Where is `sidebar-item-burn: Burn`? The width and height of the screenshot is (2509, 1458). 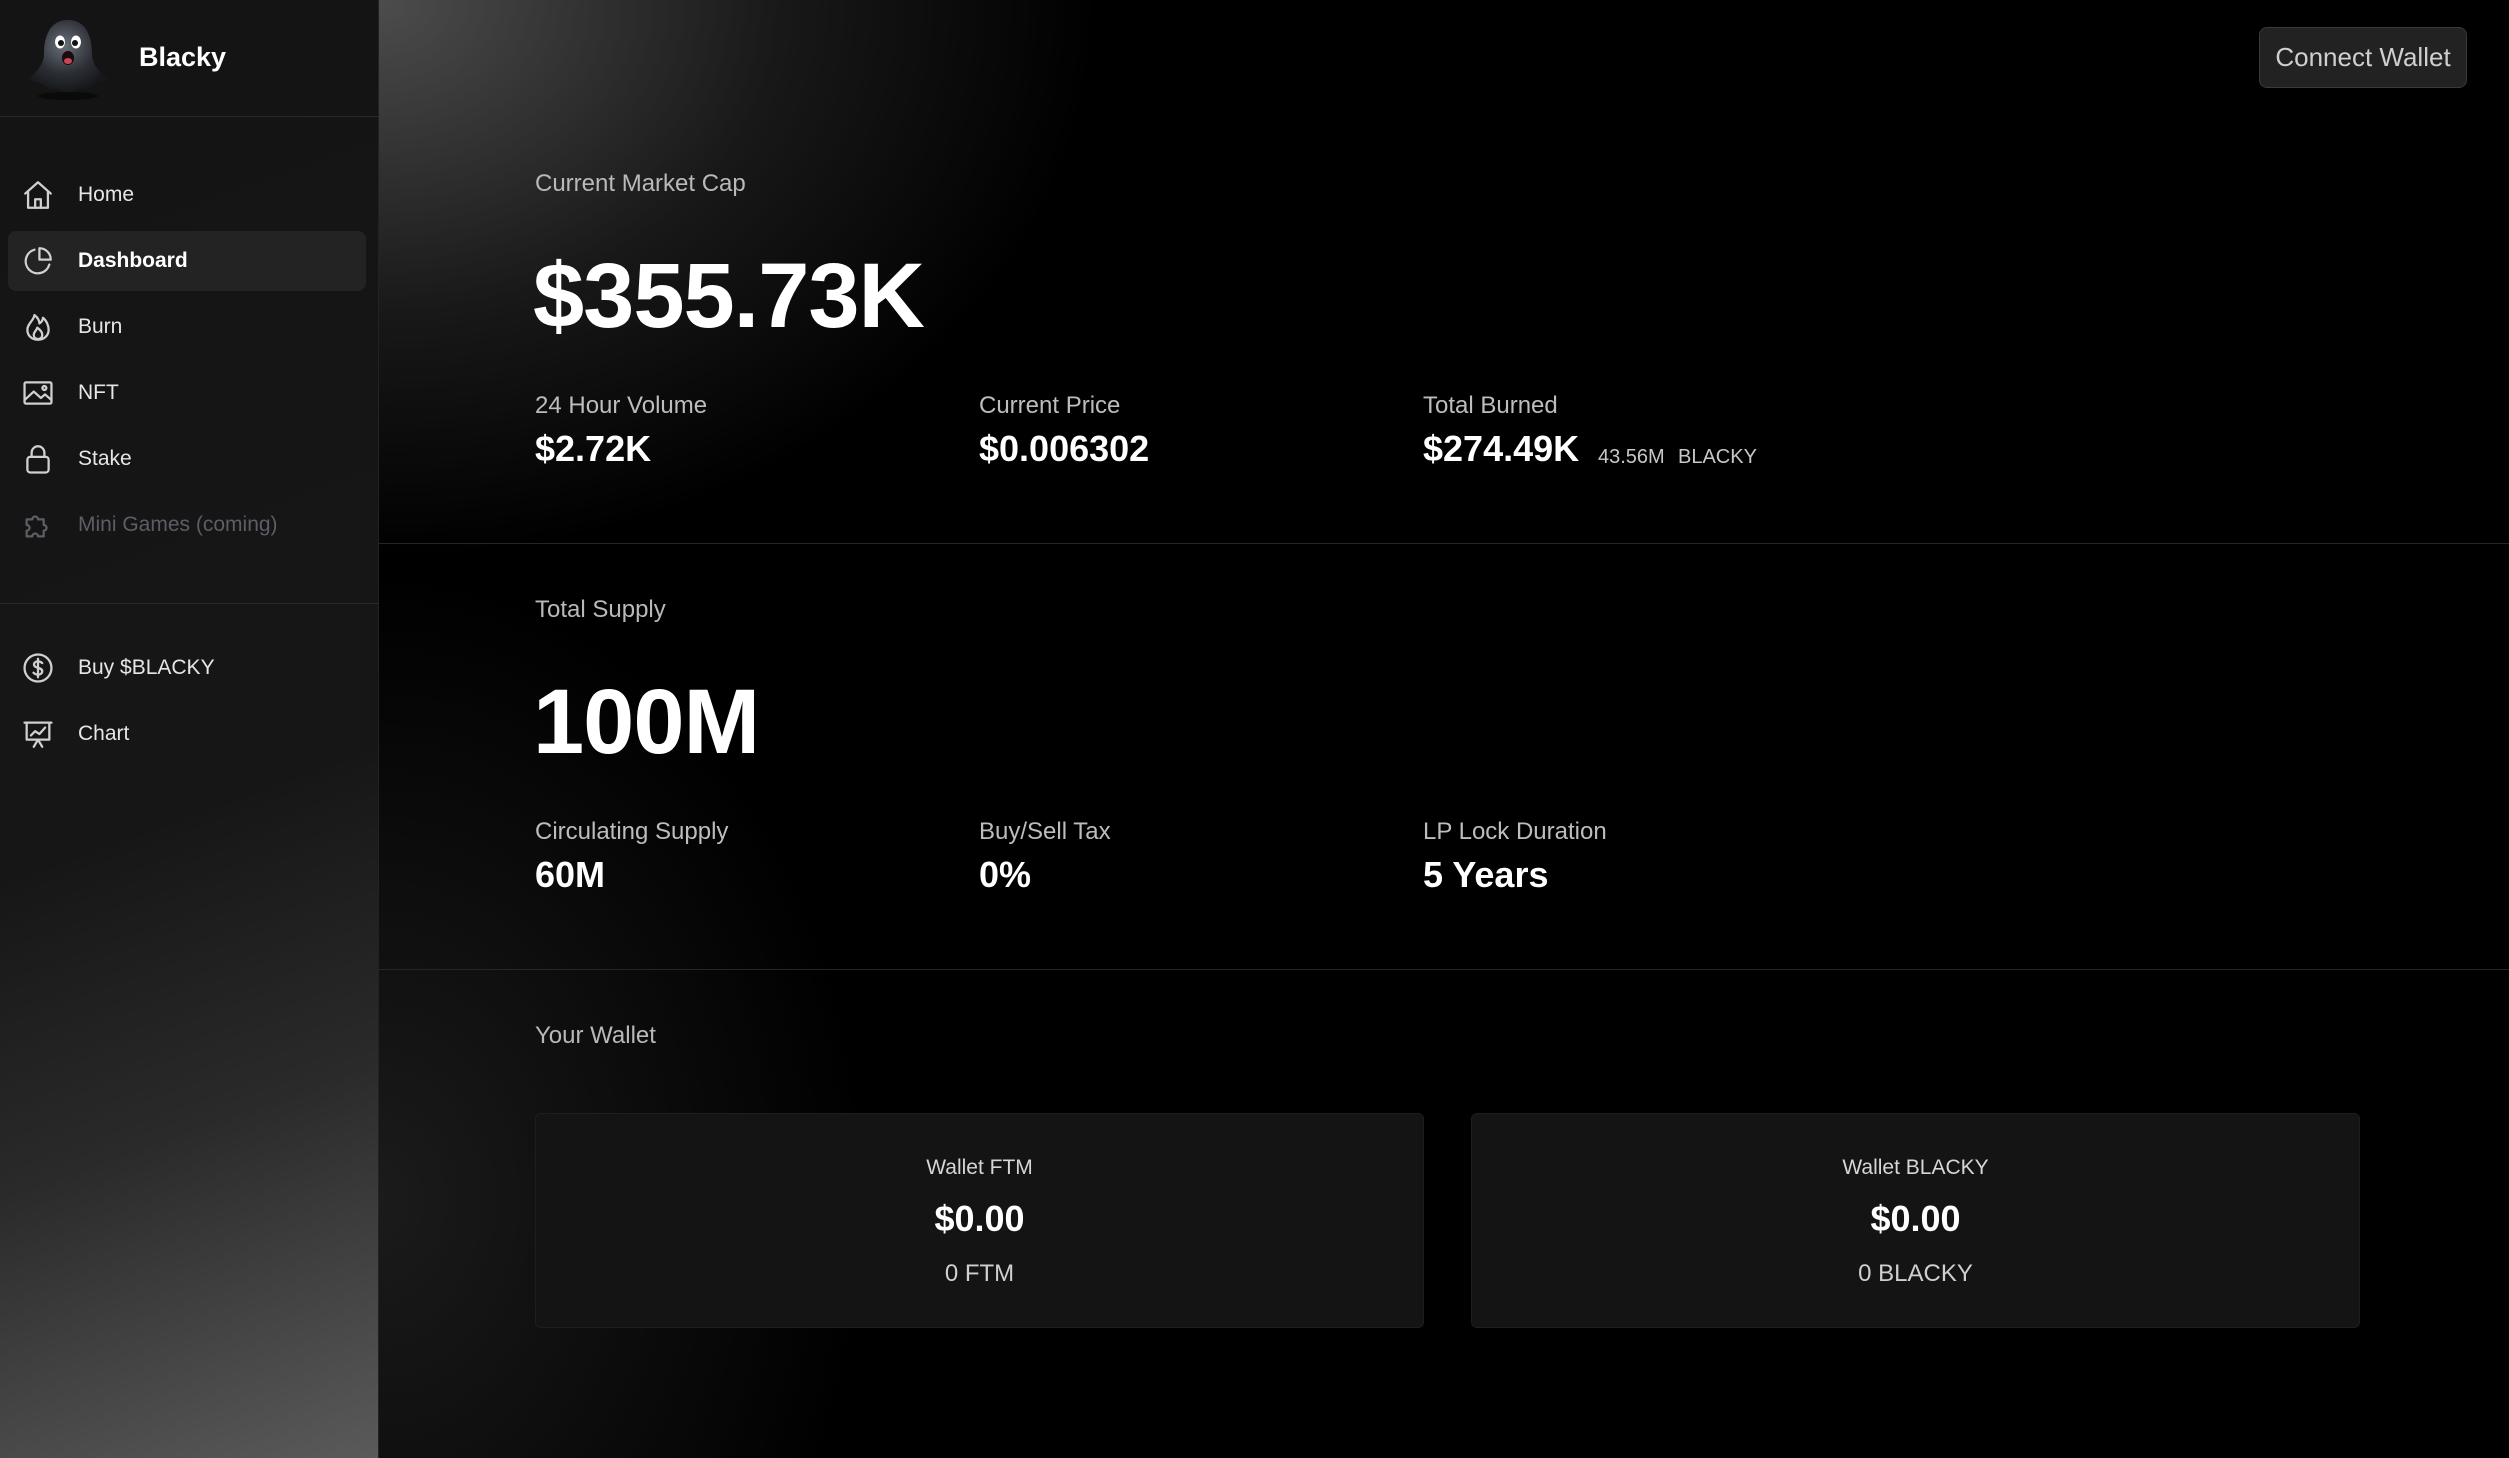
sidebar-item-burn: Burn is located at coordinates (187, 327).